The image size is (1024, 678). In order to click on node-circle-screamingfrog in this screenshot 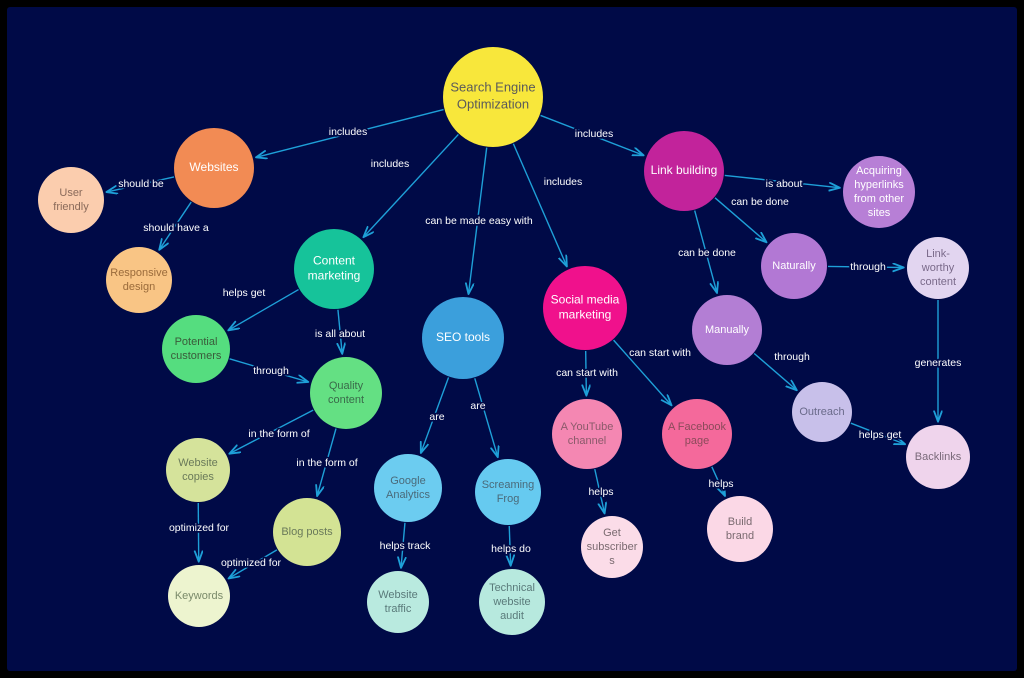, I will do `click(508, 492)`.